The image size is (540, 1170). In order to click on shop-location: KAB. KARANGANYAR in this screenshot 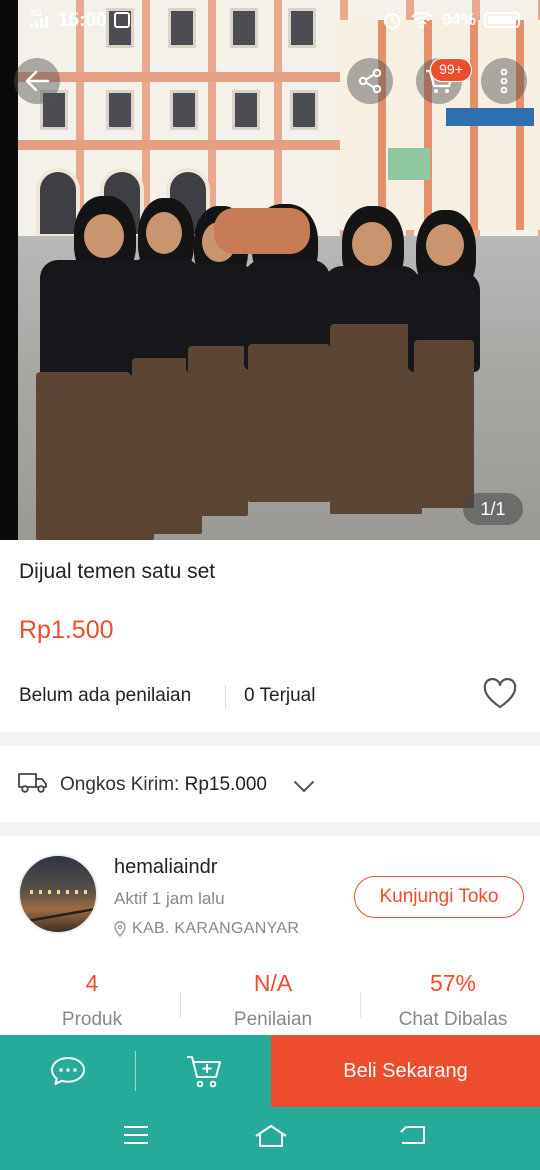, I will do `click(206, 929)`.